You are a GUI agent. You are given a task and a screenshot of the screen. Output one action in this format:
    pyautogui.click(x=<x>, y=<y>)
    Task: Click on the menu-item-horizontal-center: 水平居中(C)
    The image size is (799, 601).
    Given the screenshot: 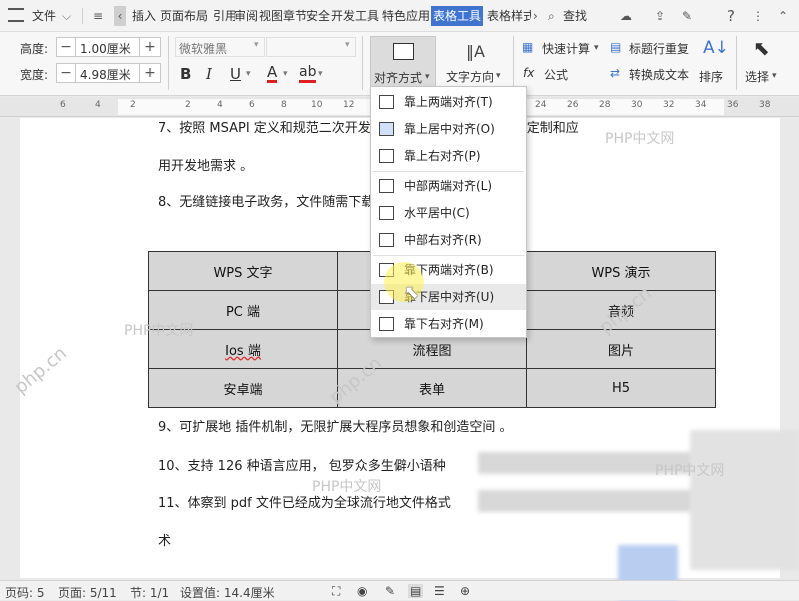 What is the action you would take?
    pyautogui.click(x=448, y=213)
    